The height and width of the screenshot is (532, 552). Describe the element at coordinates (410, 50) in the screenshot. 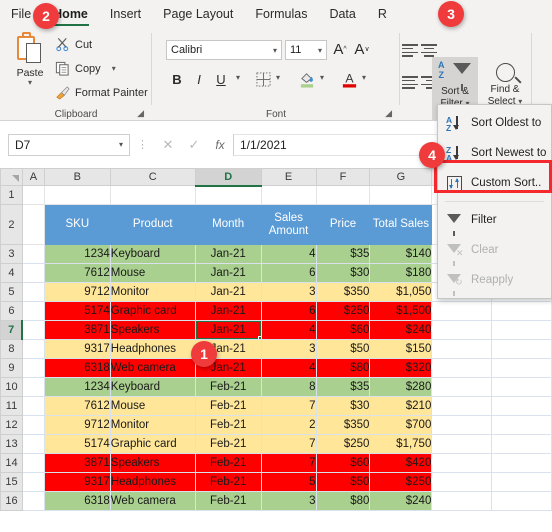

I see `align-left-icon` at that location.